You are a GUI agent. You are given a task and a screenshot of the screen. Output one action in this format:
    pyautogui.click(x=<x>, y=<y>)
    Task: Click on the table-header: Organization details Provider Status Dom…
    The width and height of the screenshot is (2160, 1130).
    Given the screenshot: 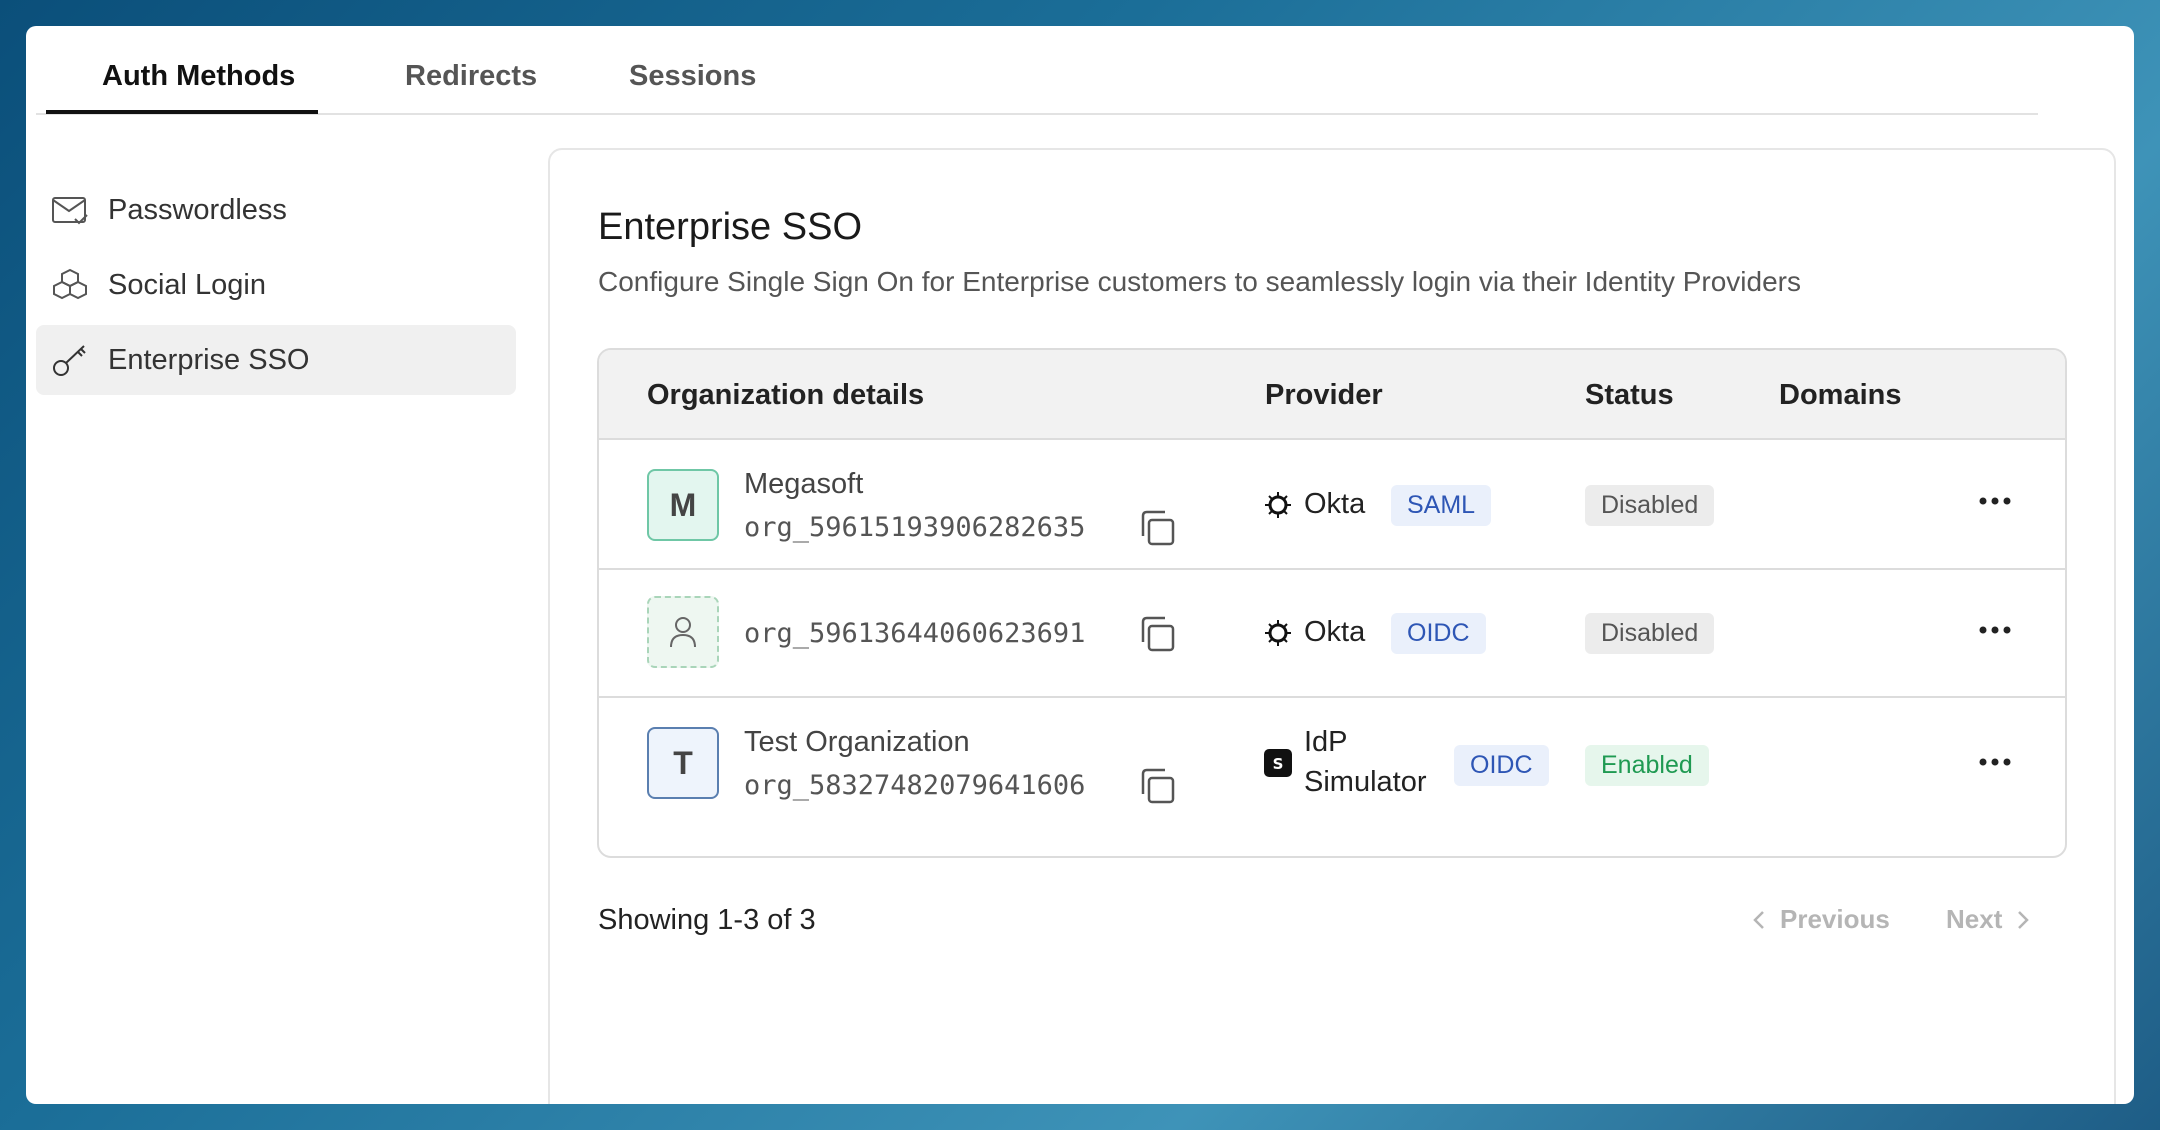 What is the action you would take?
    pyautogui.click(x=1332, y=395)
    